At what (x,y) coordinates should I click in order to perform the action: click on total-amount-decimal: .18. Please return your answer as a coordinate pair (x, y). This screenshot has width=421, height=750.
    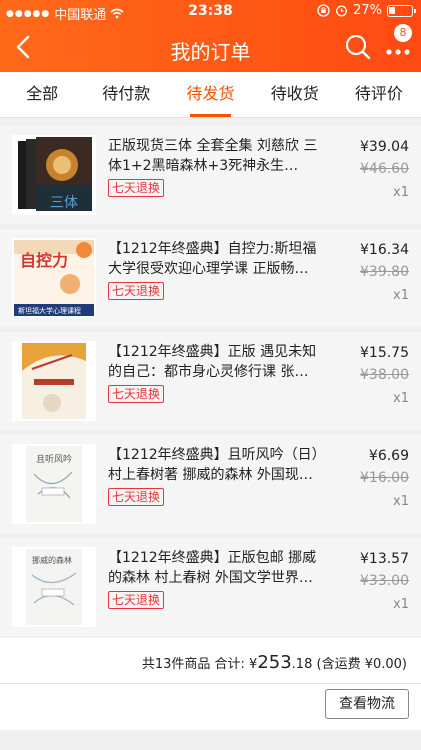
    Looking at the image, I should click on (302, 664).